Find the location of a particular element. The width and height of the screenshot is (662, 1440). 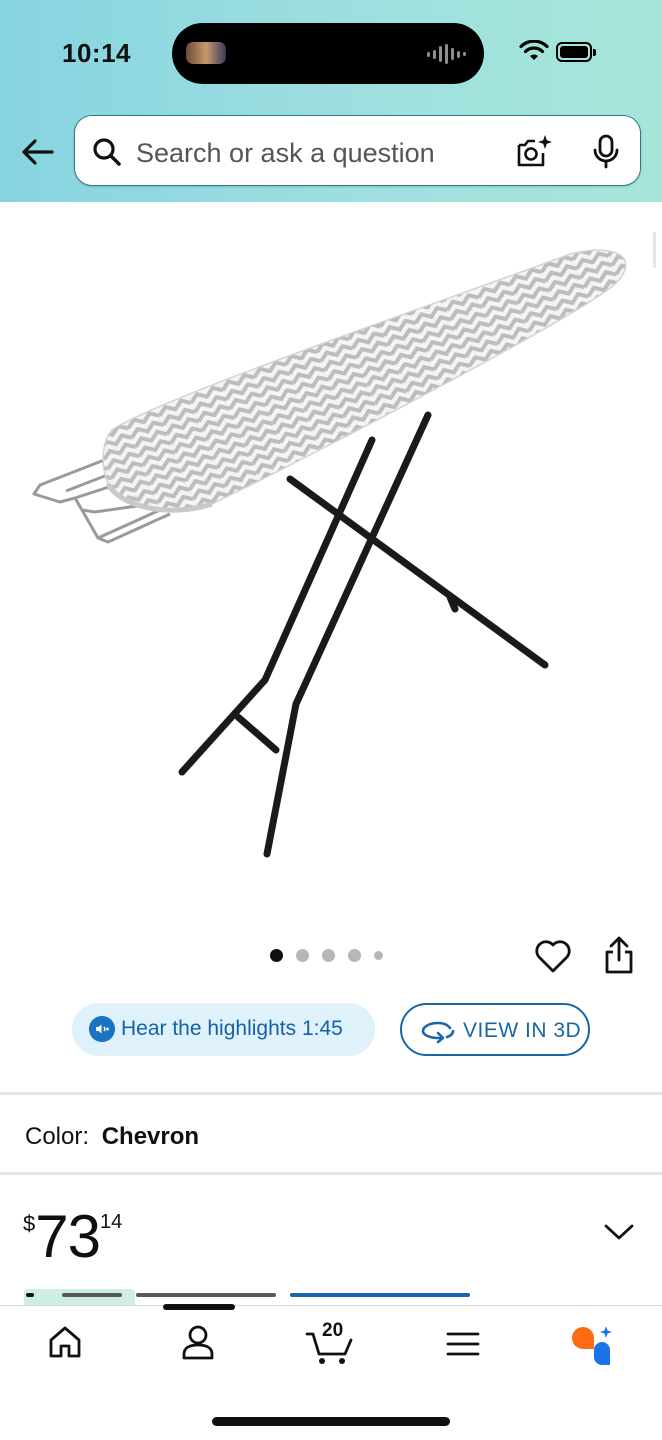

search-bar: Search or ask a question is located at coordinates (357, 150).